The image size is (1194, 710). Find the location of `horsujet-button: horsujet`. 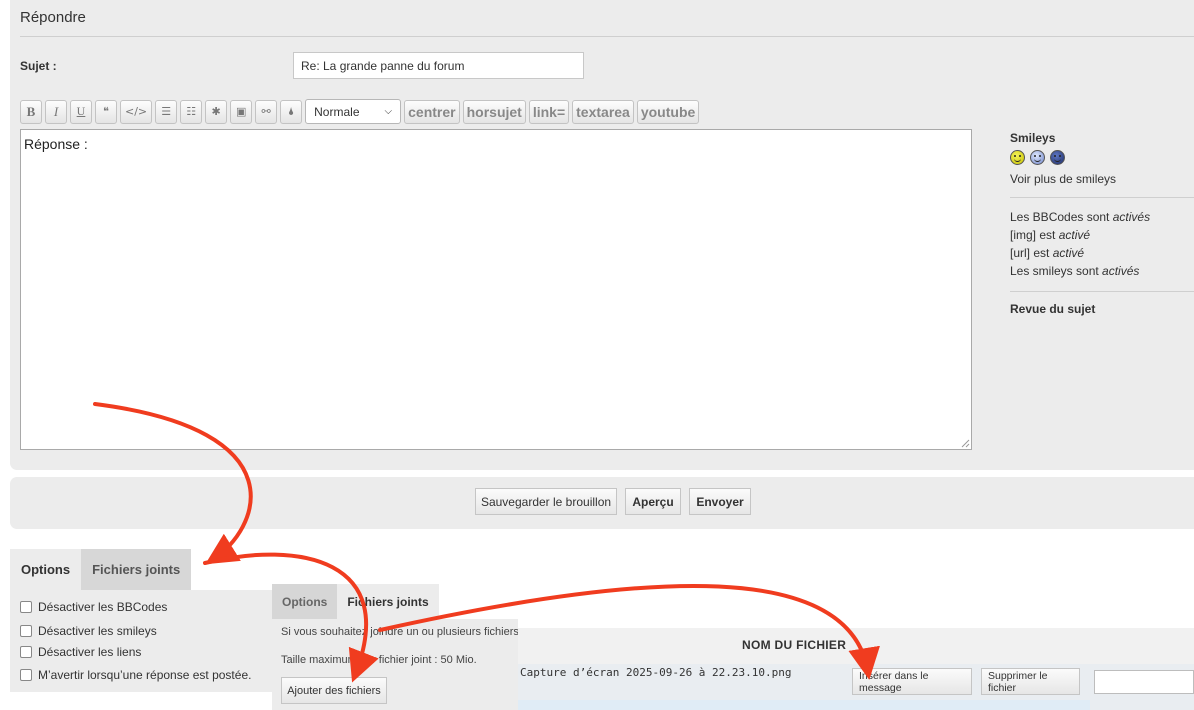

horsujet-button: horsujet is located at coordinates (494, 111).